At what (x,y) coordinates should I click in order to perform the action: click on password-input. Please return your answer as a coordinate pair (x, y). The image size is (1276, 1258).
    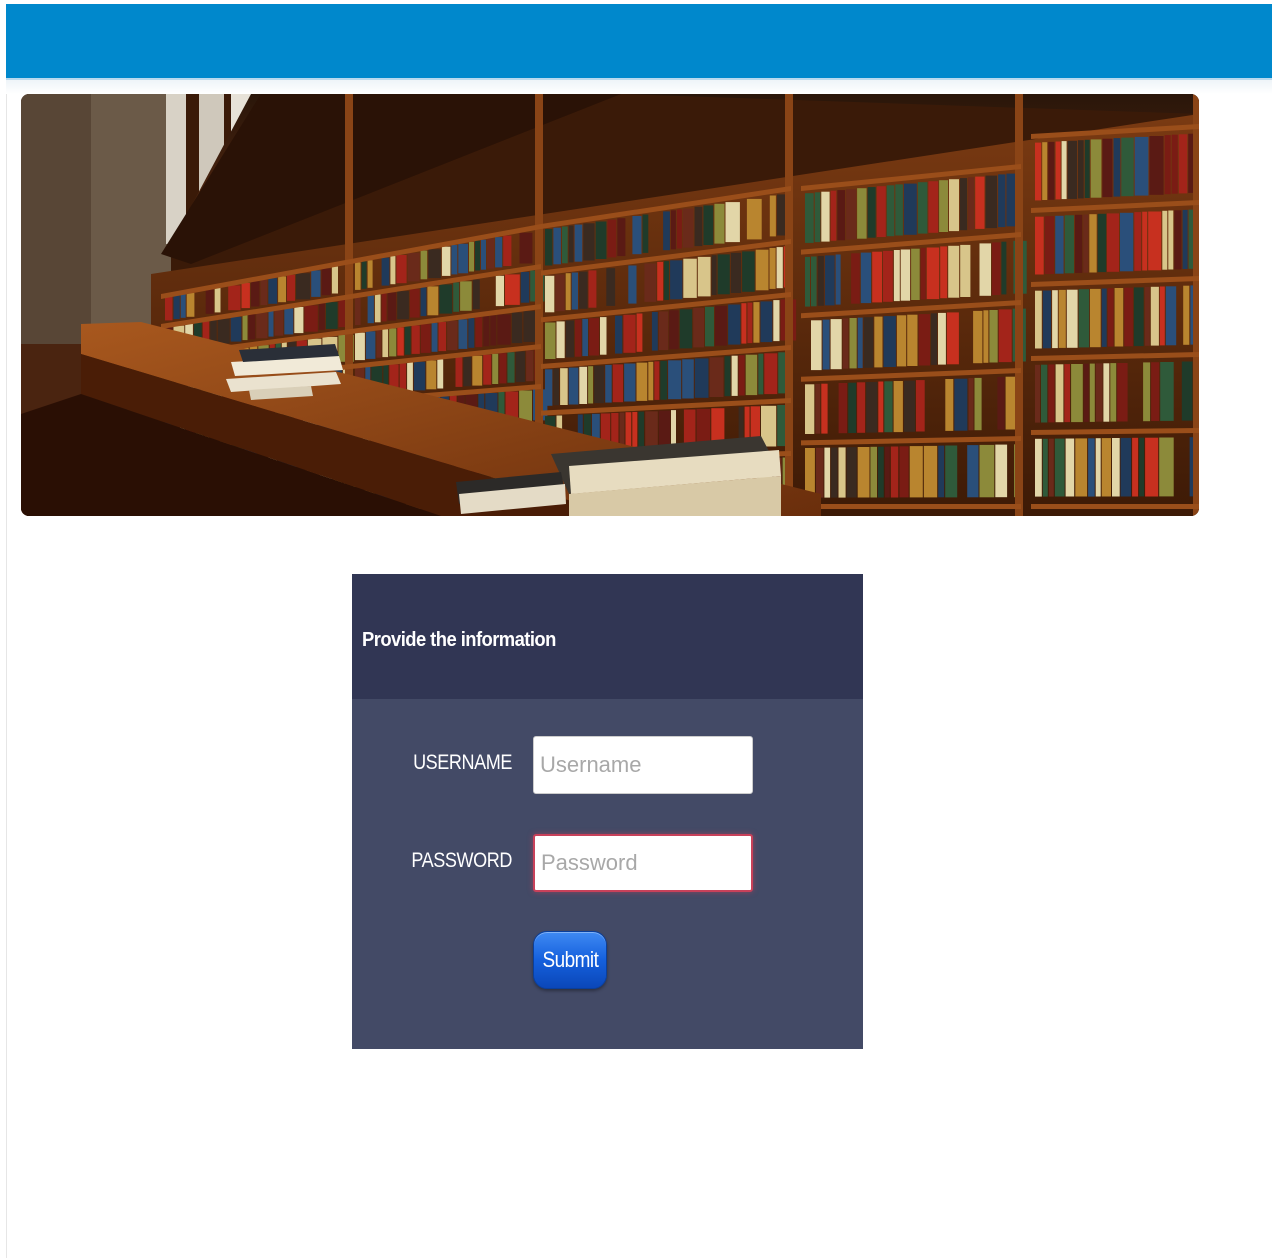
    Looking at the image, I should click on (643, 863).